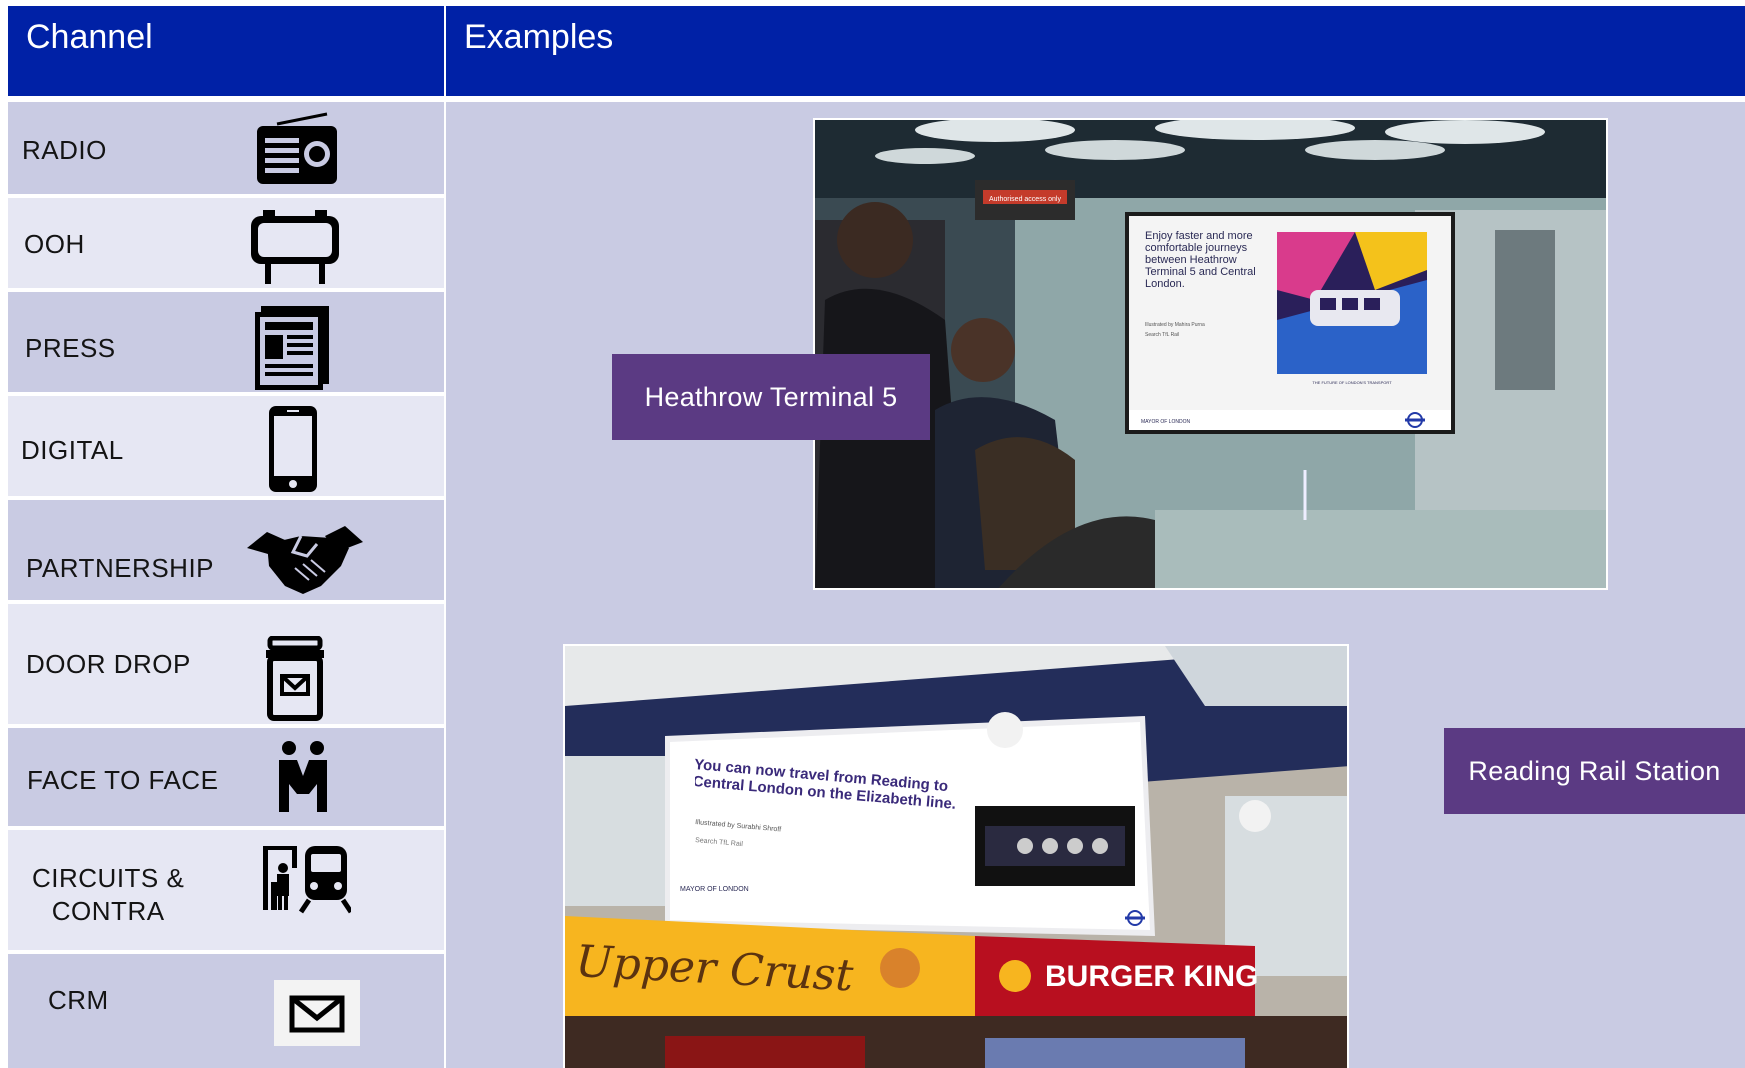 This screenshot has height=1068, width=1745. What do you see at coordinates (108, 664) in the screenshot?
I see `channel-label-door-drop: DOOR DROP` at bounding box center [108, 664].